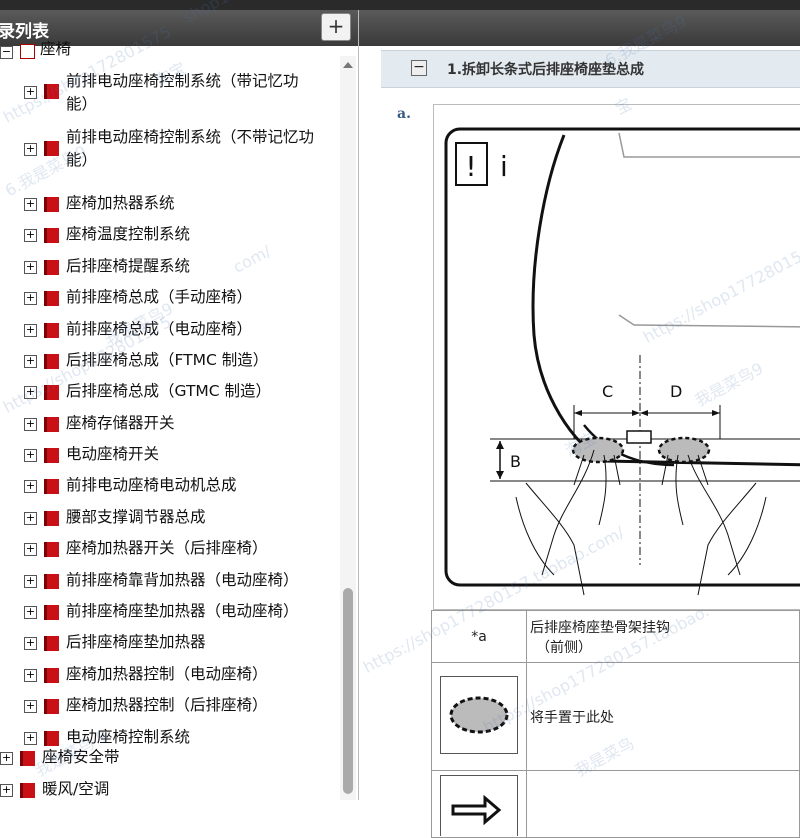  What do you see at coordinates (404, 114) in the screenshot?
I see `step-label: a.` at bounding box center [404, 114].